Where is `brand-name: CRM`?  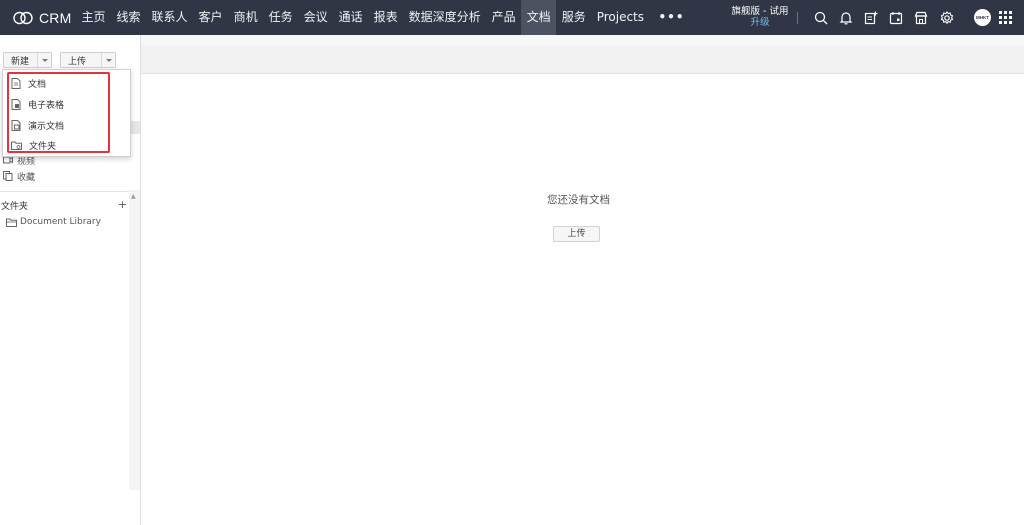
brand-name: CRM is located at coordinates (55, 17).